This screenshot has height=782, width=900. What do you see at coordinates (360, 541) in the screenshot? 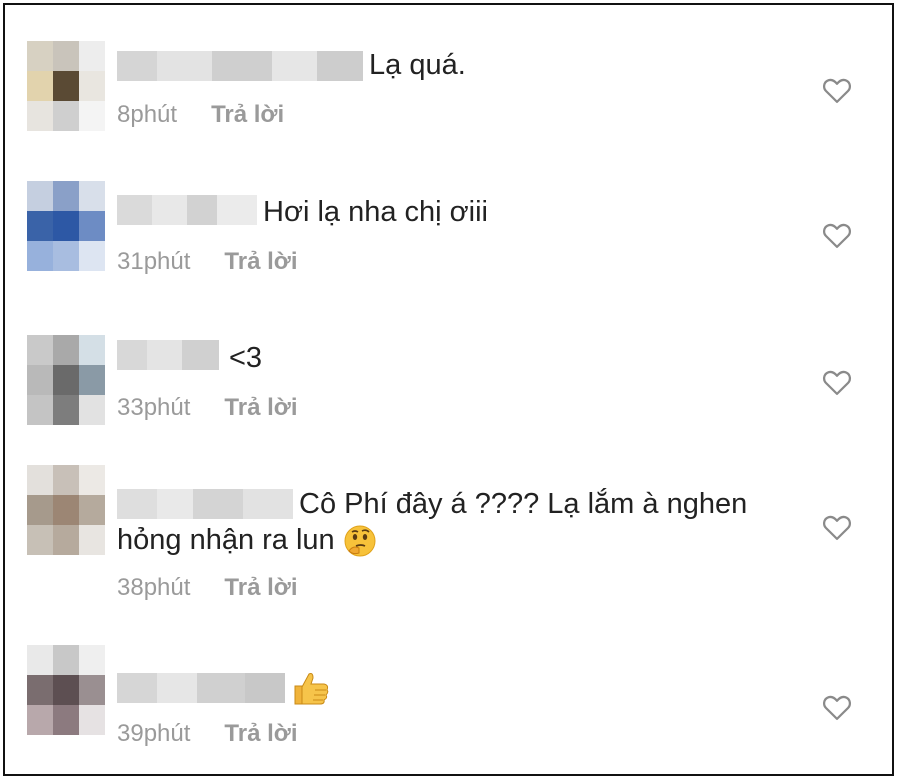
I see `thinking-face-icon` at bounding box center [360, 541].